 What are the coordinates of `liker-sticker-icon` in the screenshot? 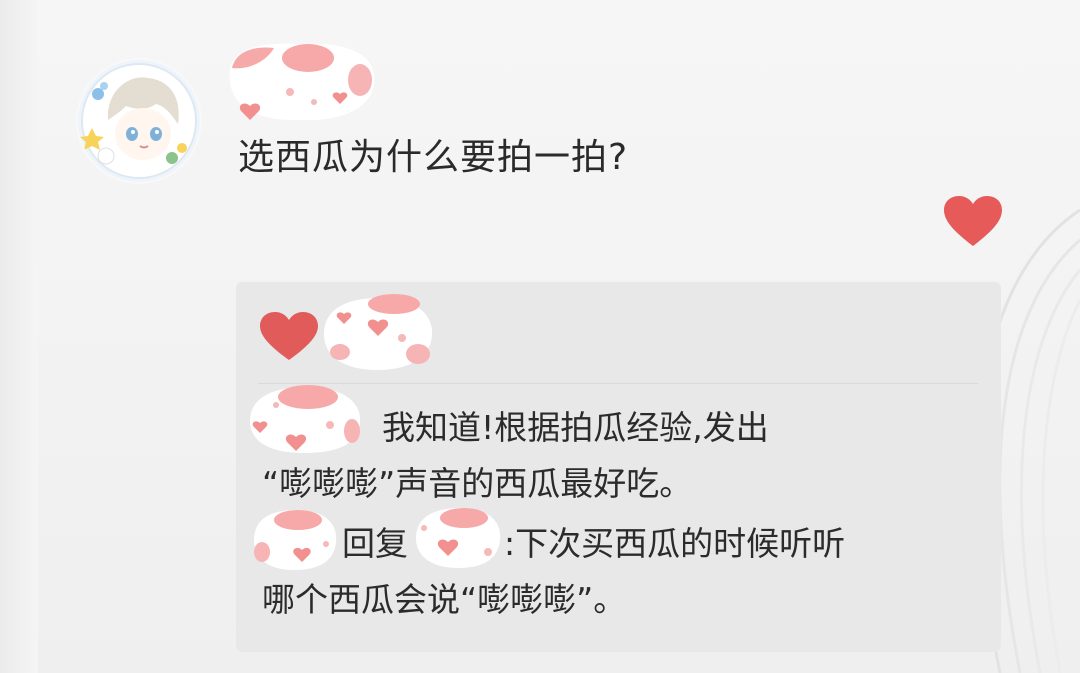 It's located at (378, 332).